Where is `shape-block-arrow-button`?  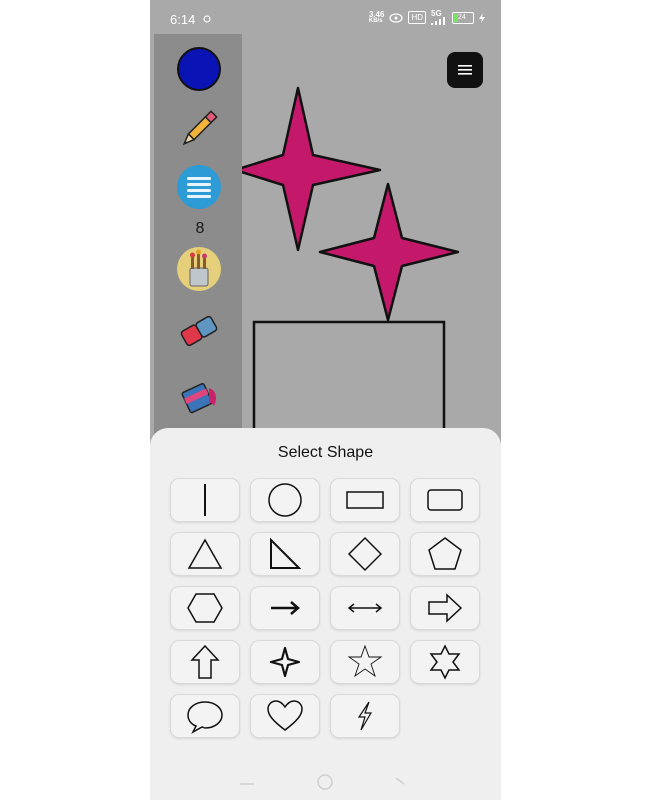 shape-block-arrow-button is located at coordinates (445, 608).